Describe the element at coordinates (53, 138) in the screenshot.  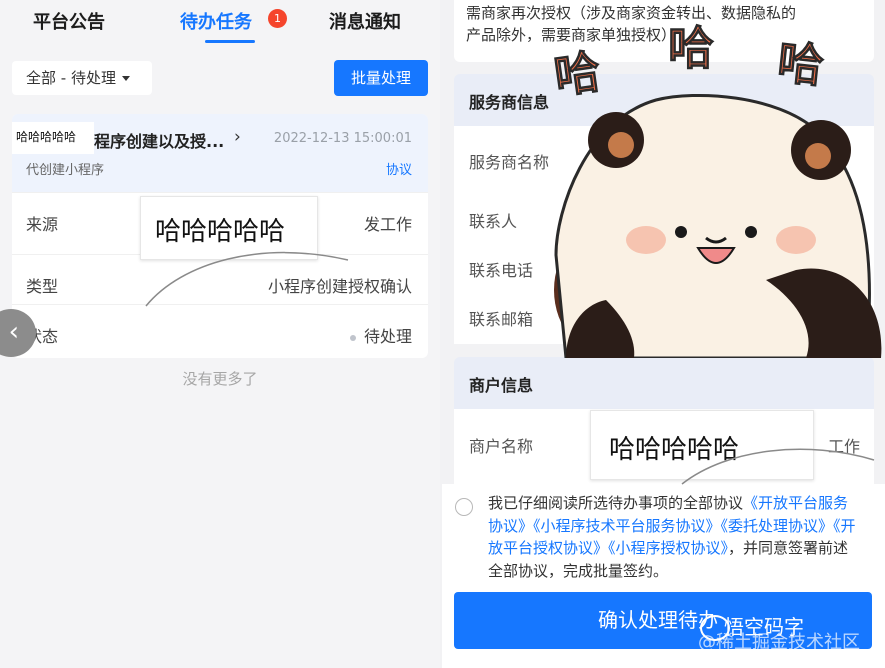
I see `sticker-tag: 哈哈哈哈哈` at that location.